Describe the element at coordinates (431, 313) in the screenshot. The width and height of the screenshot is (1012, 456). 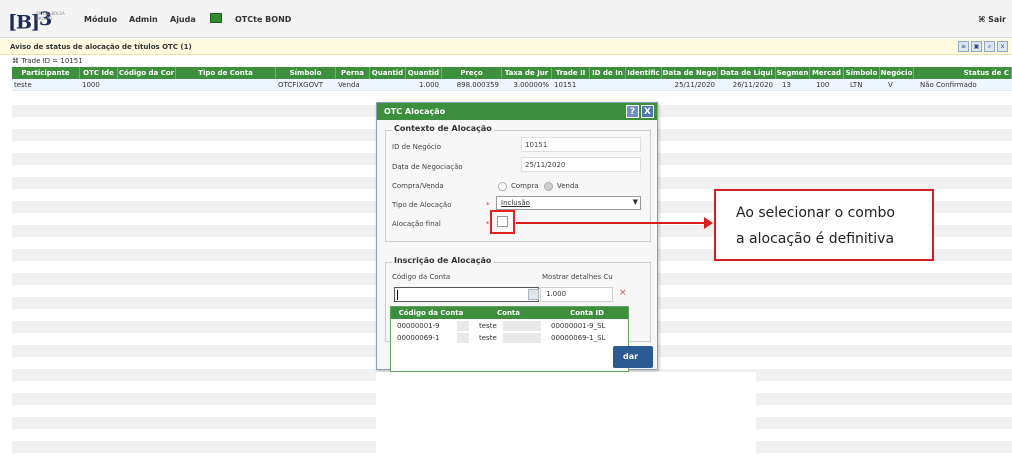
I see `dd-col-account-code: Código da Conta` at that location.